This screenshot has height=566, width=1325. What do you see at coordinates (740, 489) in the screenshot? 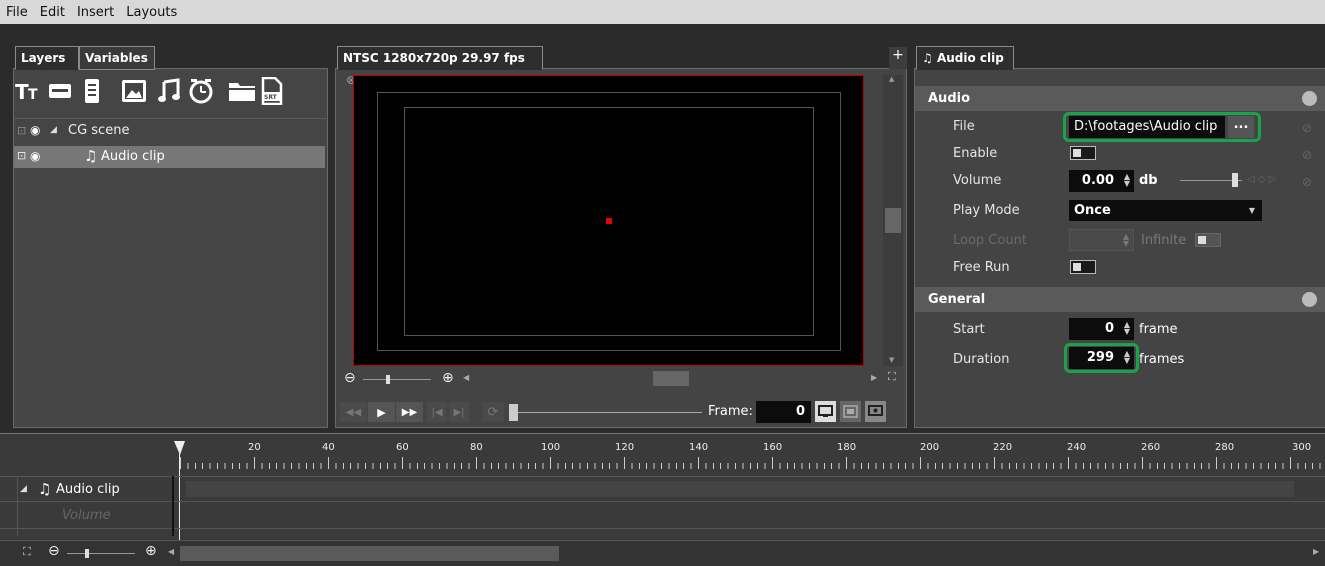
I see `track-clip-bar` at bounding box center [740, 489].